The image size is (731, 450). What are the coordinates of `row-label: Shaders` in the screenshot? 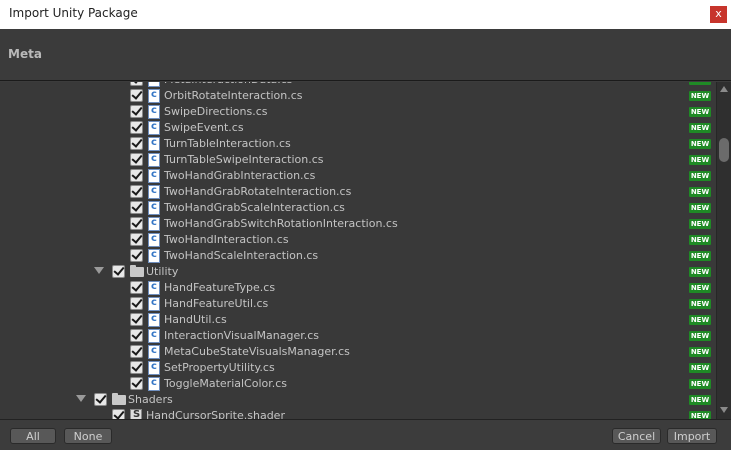 It's located at (150, 399).